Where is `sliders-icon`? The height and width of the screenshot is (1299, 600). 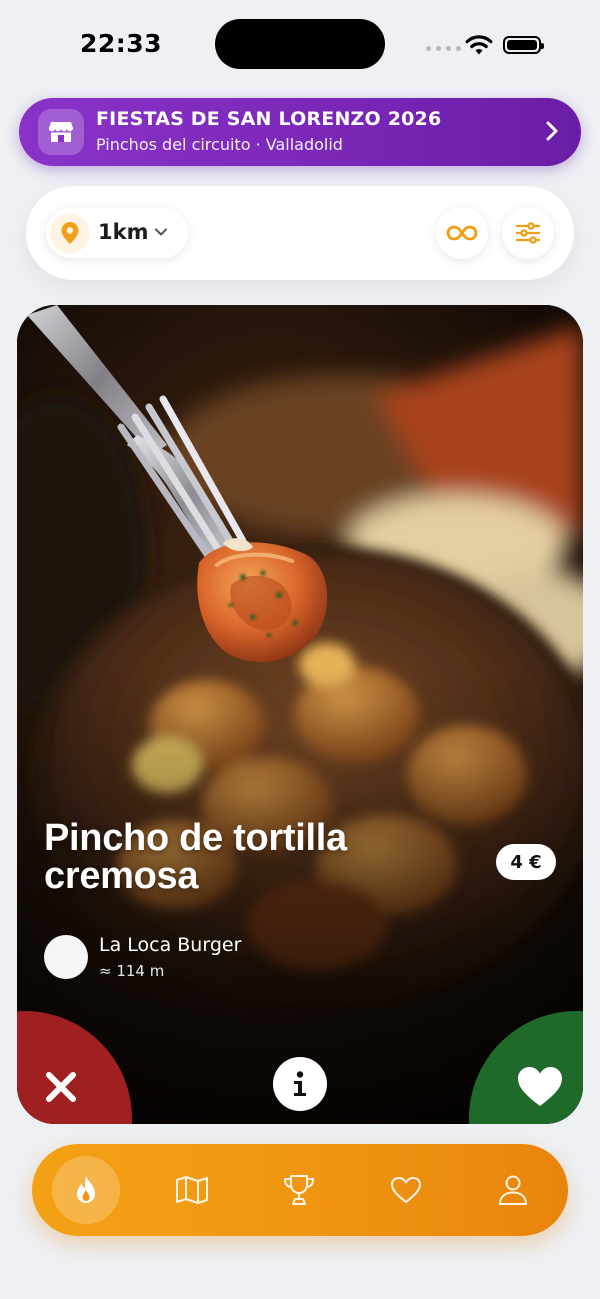 sliders-icon is located at coordinates (528, 233).